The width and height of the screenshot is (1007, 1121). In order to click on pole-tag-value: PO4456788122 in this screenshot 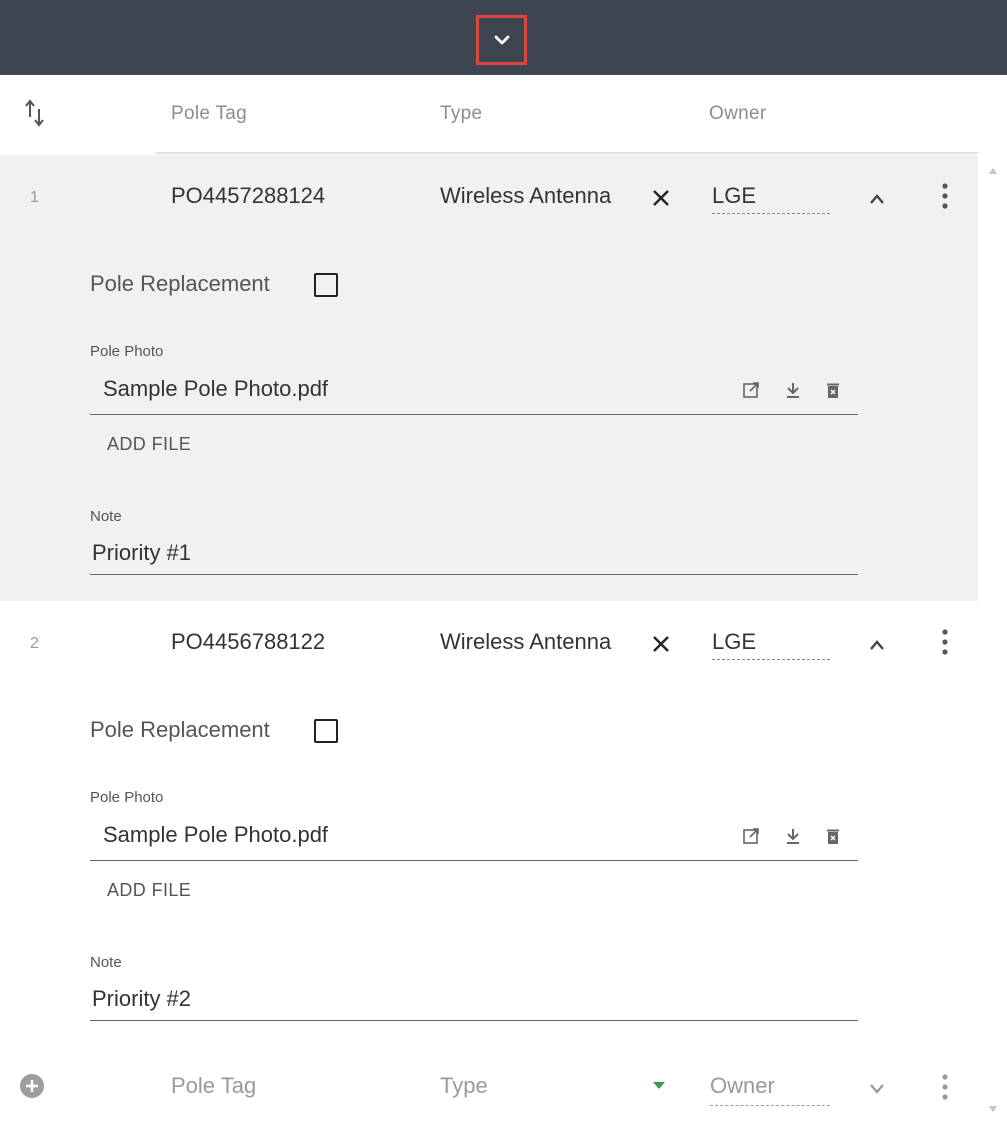, I will do `click(248, 642)`.